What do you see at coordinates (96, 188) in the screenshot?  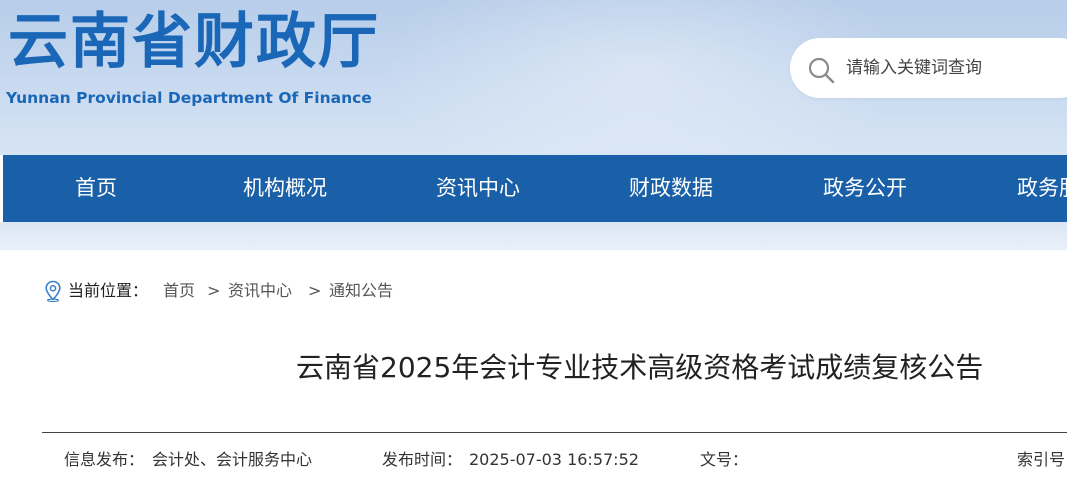 I see `nav-item-home: 首页` at bounding box center [96, 188].